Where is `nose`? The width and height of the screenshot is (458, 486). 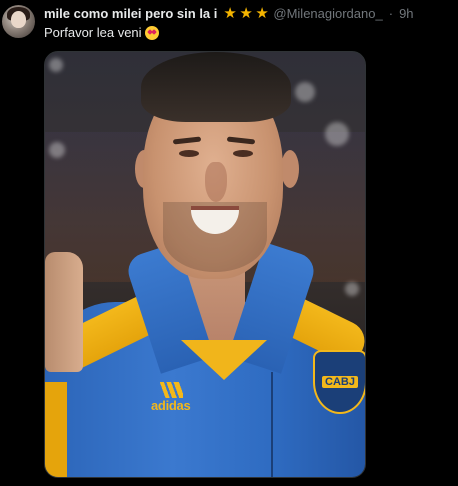 nose is located at coordinates (216, 182).